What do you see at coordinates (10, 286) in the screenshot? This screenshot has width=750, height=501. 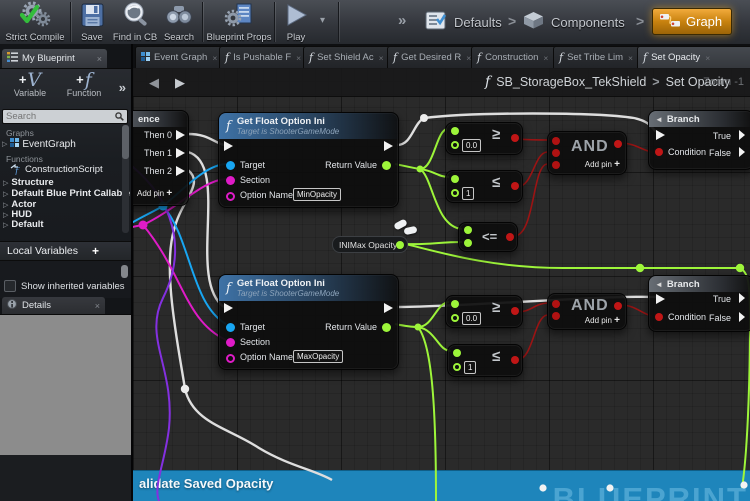 I see `checkbox-icon` at bounding box center [10, 286].